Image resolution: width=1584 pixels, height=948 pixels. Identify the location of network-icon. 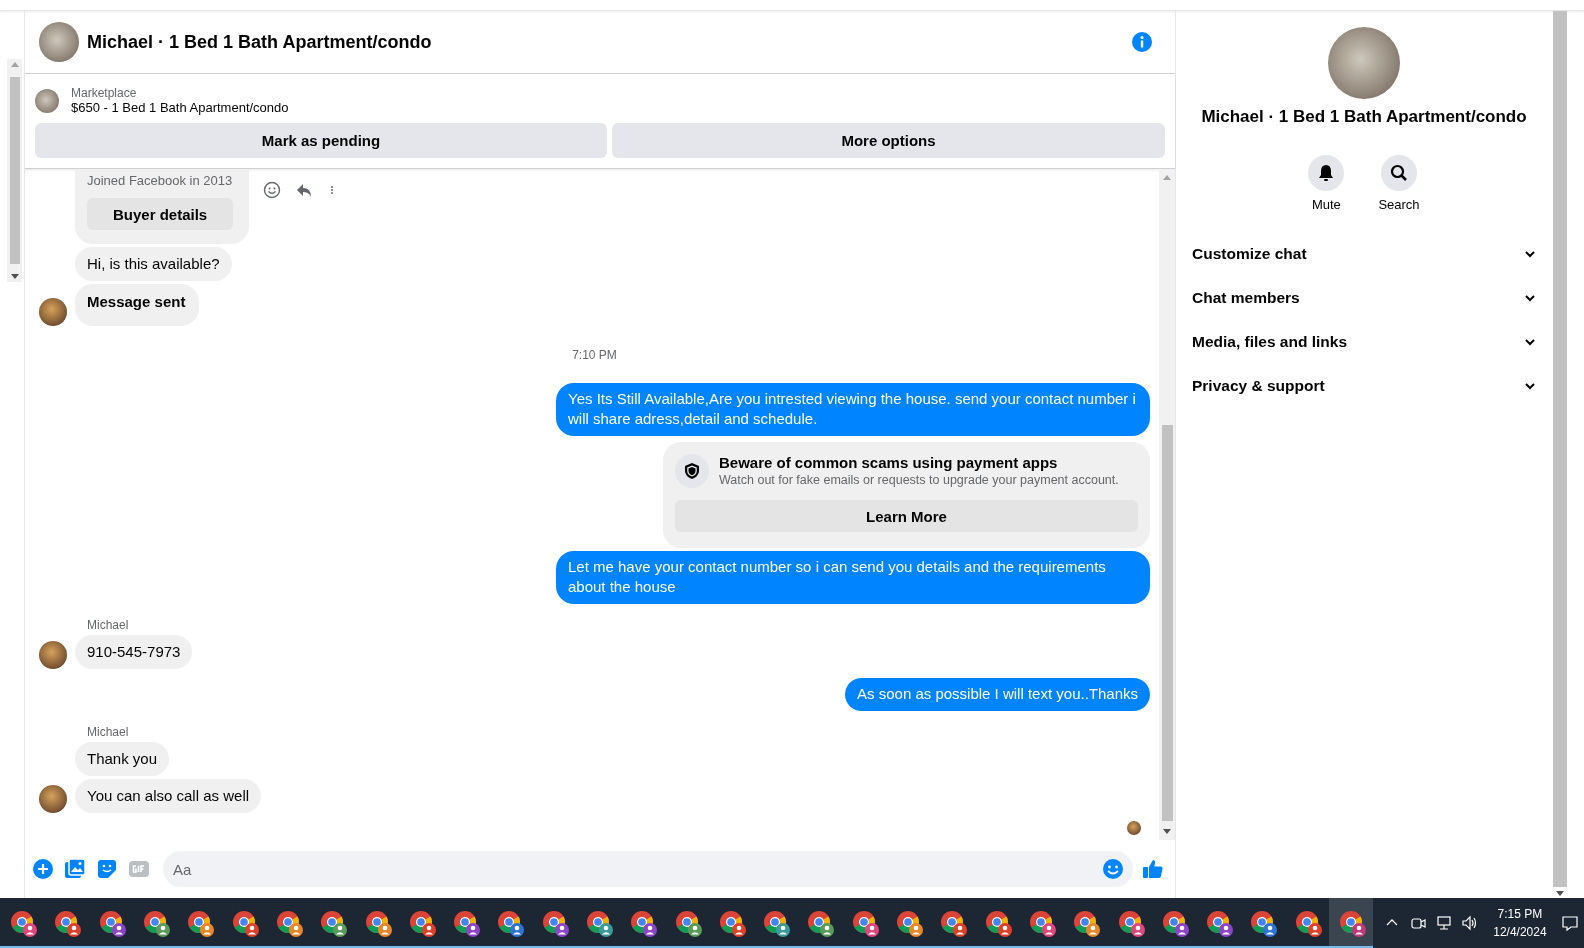
(1444, 923).